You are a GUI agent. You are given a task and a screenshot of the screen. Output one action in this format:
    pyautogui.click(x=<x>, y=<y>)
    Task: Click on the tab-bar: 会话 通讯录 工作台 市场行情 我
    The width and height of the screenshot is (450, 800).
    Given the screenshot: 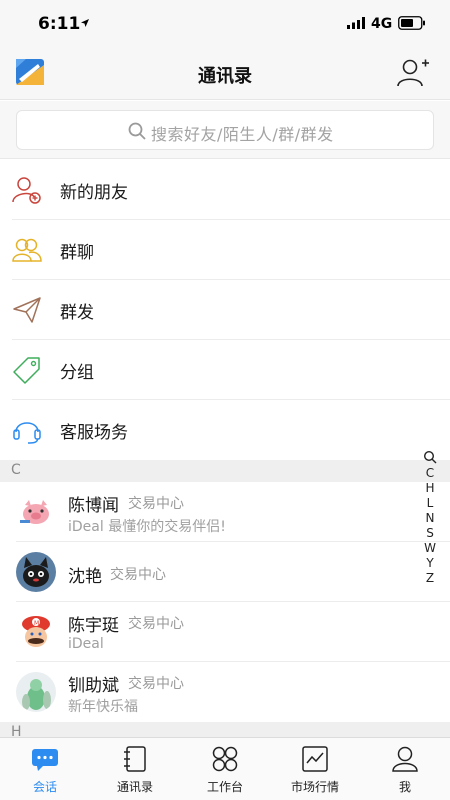 What is the action you would take?
    pyautogui.click(x=225, y=768)
    